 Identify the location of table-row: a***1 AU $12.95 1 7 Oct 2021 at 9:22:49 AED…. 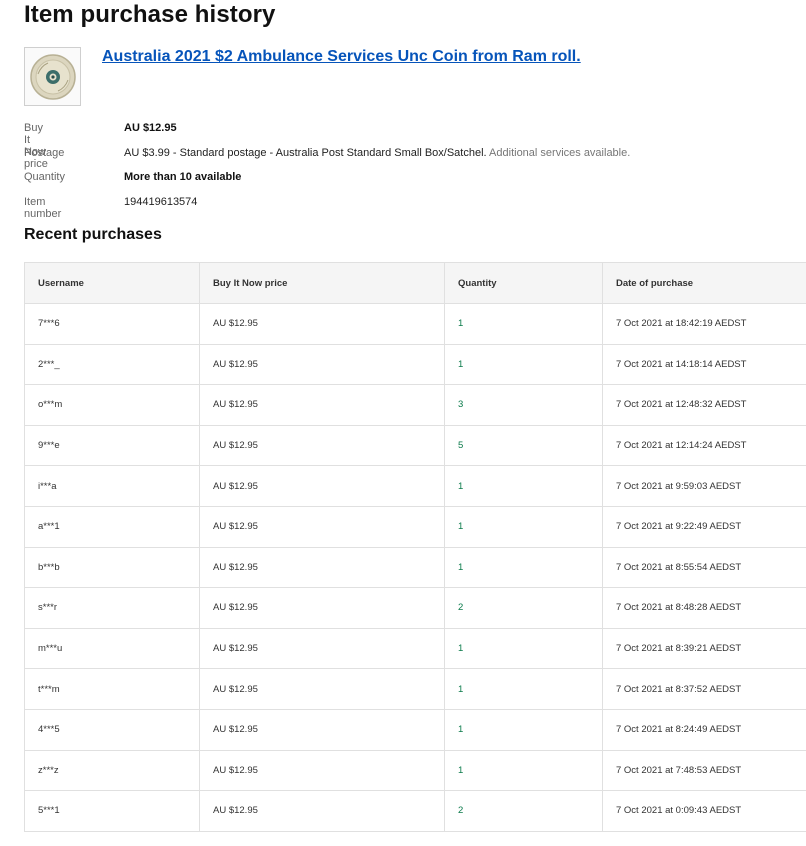
(415, 526).